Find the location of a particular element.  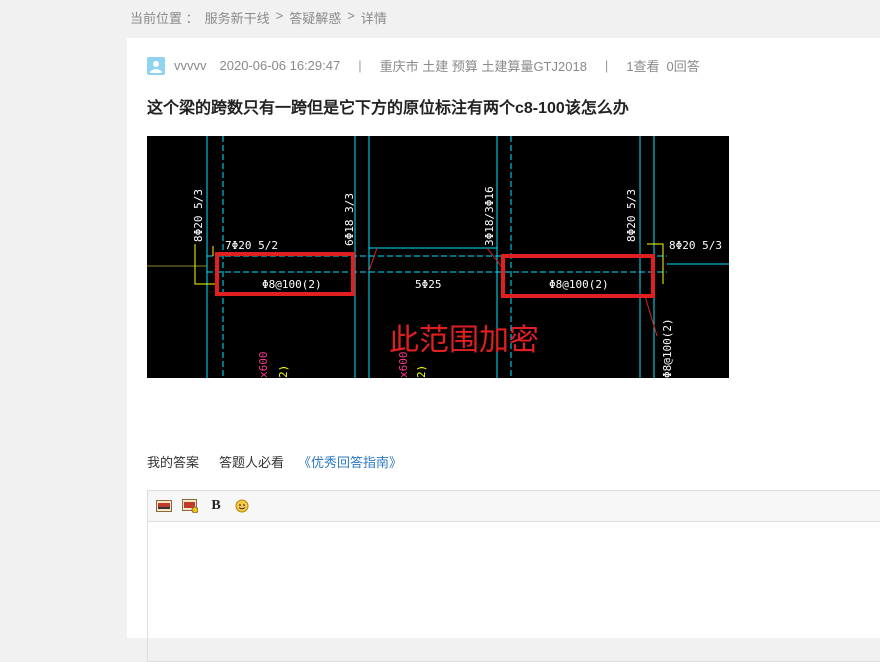

cad-label: 6Φ18 3/3 is located at coordinates (349, 219).